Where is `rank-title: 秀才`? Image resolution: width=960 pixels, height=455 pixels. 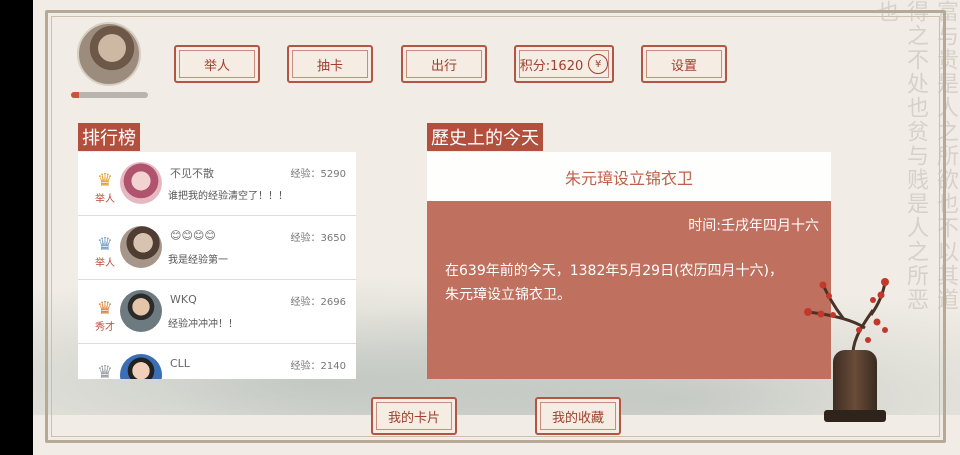 rank-title: 秀才 is located at coordinates (105, 327).